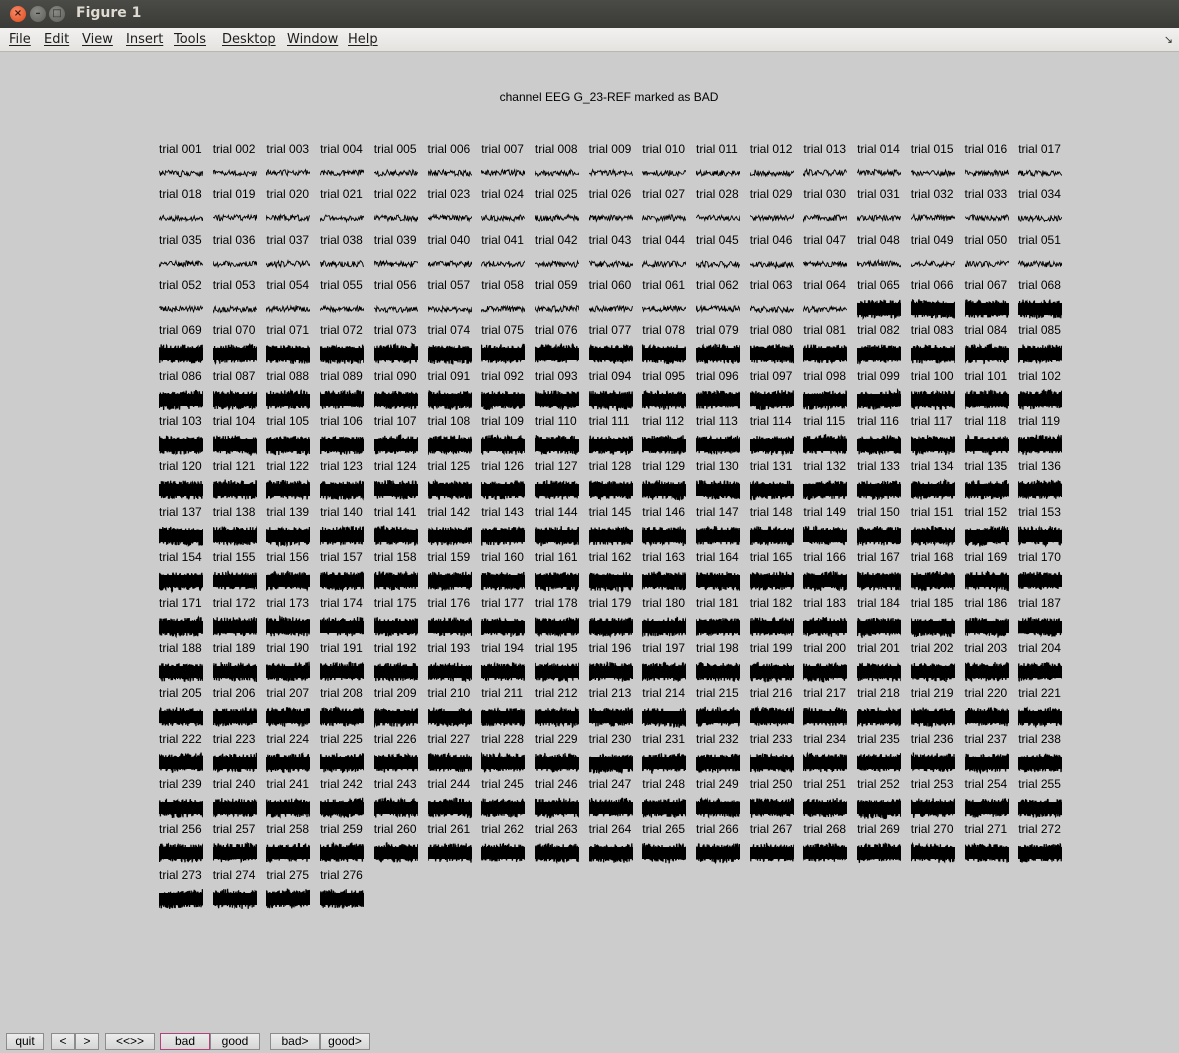  Describe the element at coordinates (87, 1041) in the screenshot. I see `next-trial-button: >` at that location.